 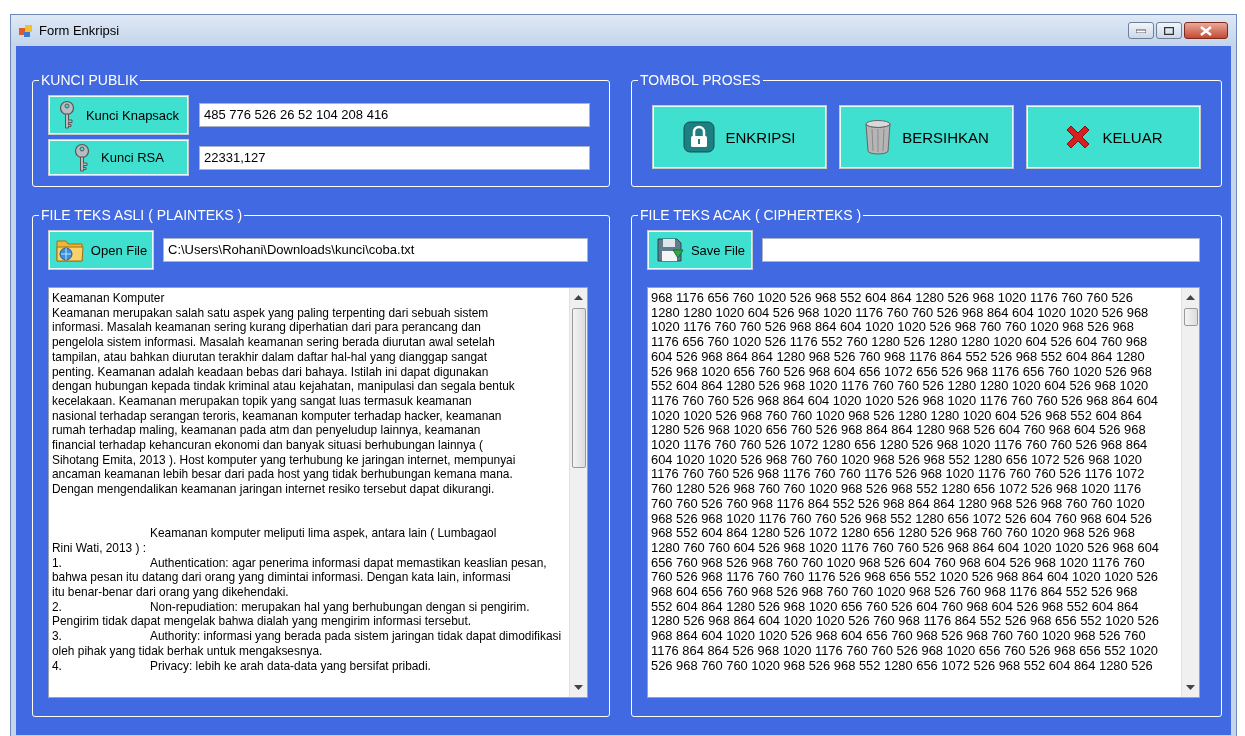 What do you see at coordinates (739, 137) in the screenshot?
I see `encrypt-button: ENKRIPSI` at bounding box center [739, 137].